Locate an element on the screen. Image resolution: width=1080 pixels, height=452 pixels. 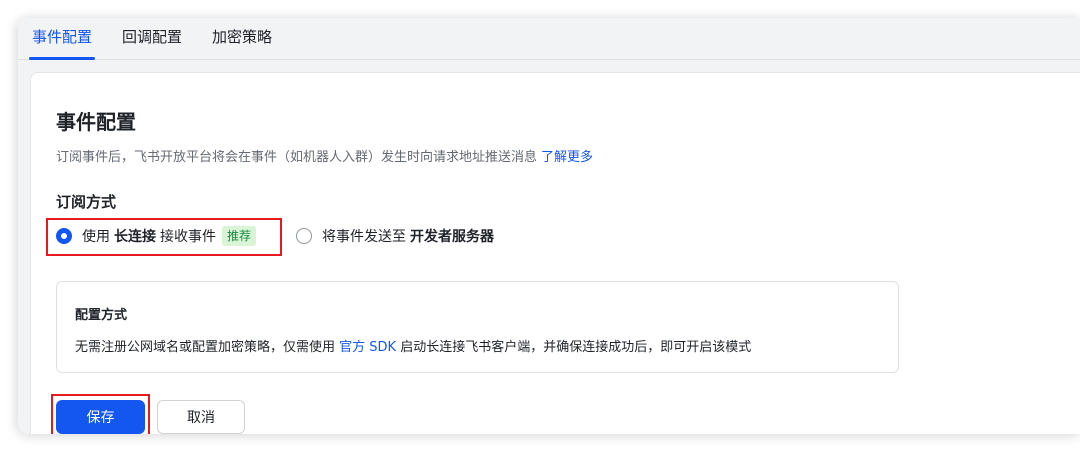
official-sdk-link: 官方 SDK is located at coordinates (367, 347).